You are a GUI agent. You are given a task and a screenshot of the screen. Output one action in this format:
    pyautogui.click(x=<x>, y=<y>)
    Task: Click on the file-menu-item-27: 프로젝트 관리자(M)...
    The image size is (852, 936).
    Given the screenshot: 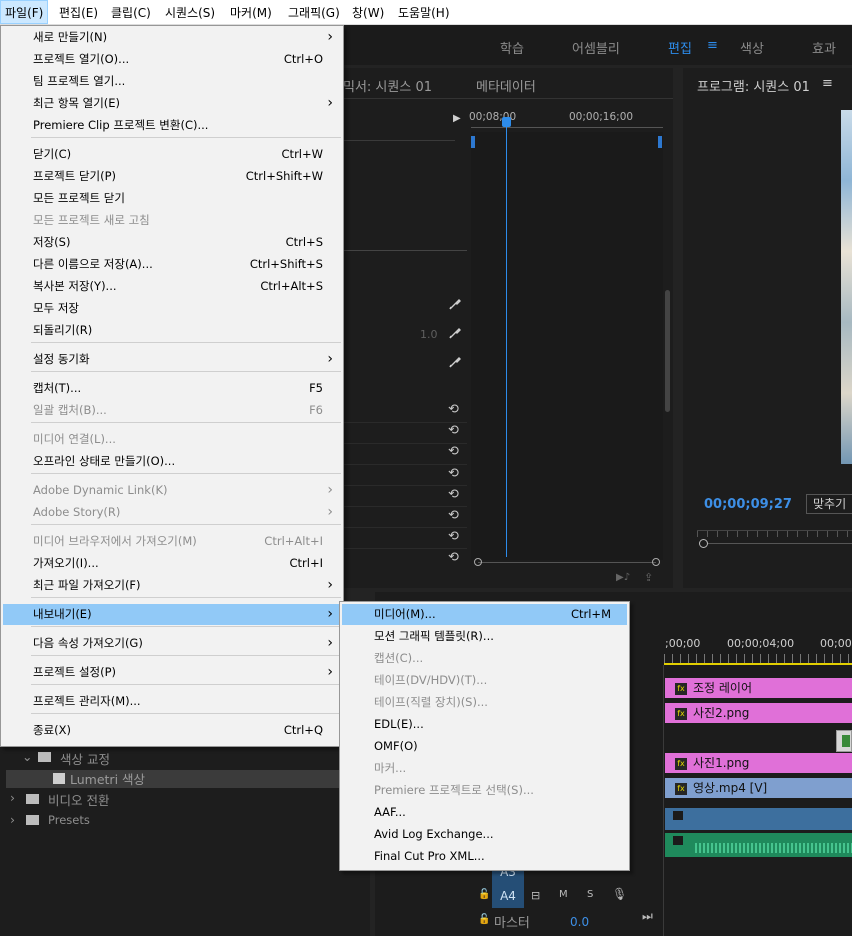 What is the action you would take?
    pyautogui.click(x=172, y=701)
    